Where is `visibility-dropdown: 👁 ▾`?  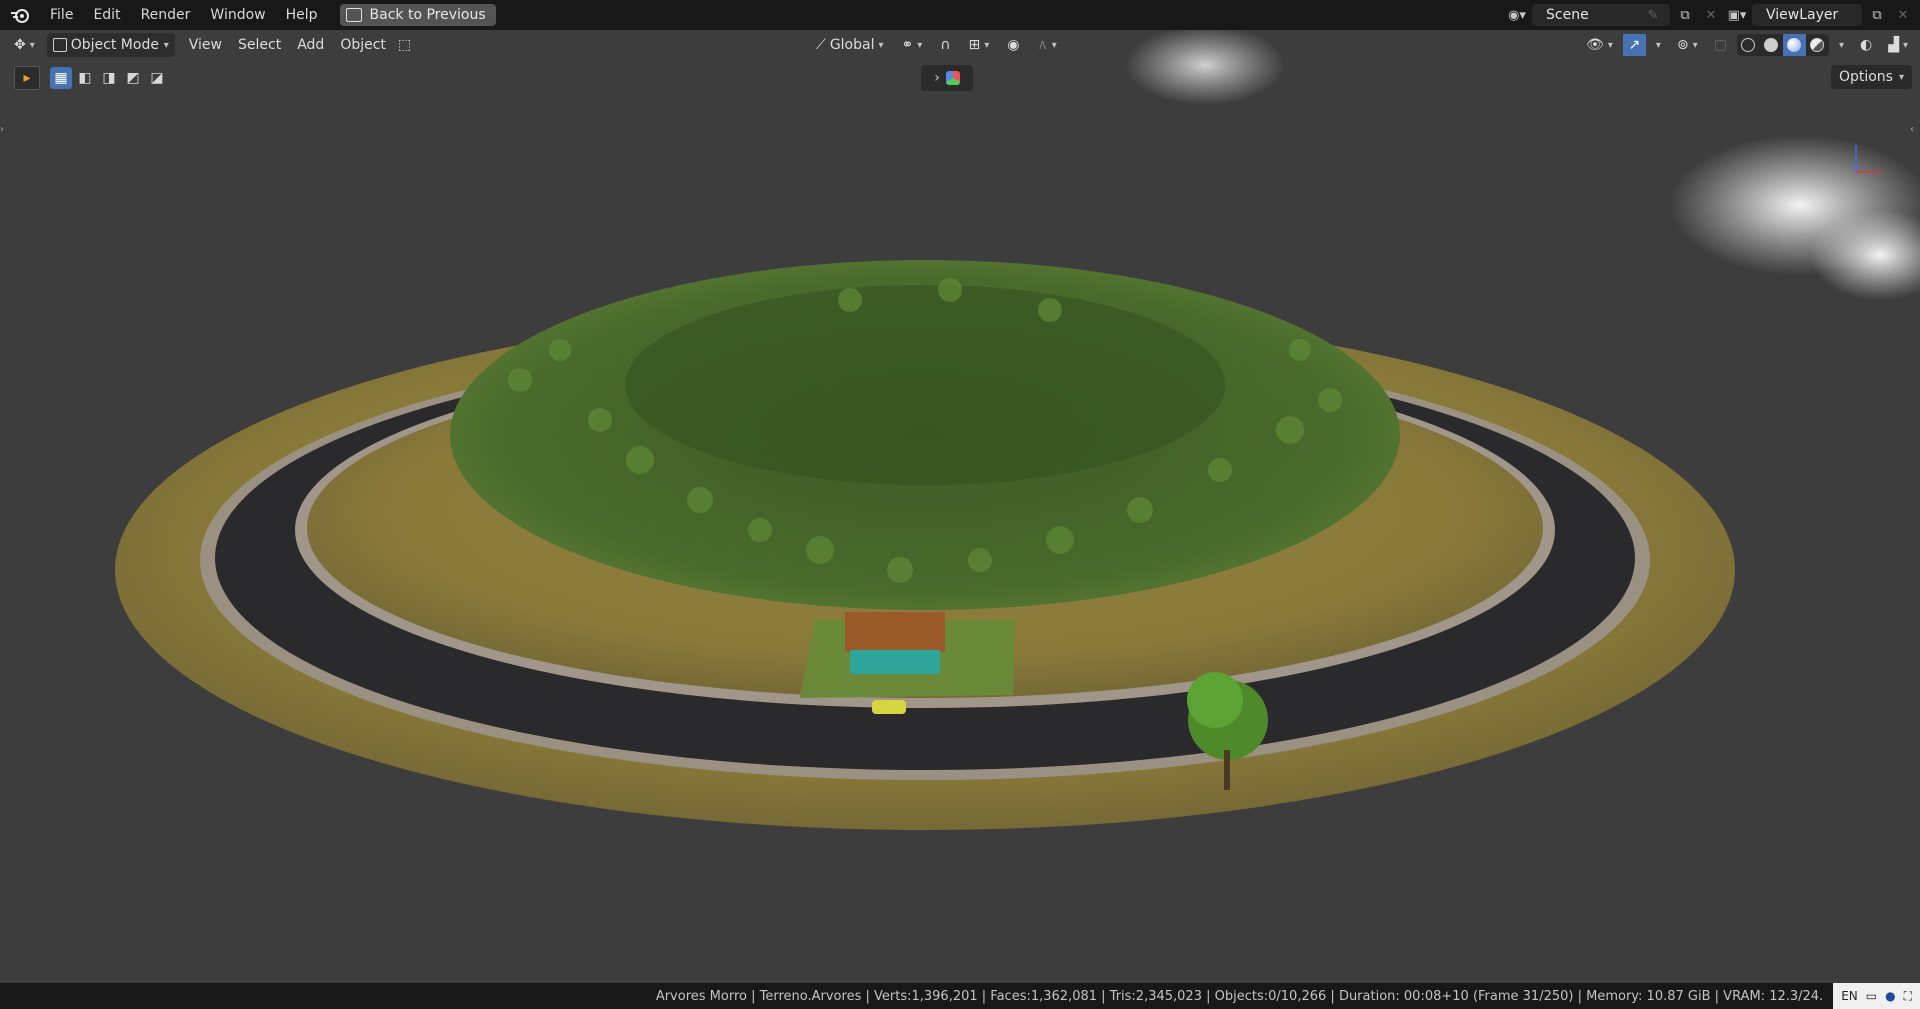 visibility-dropdown: 👁 ▾ is located at coordinates (1599, 45).